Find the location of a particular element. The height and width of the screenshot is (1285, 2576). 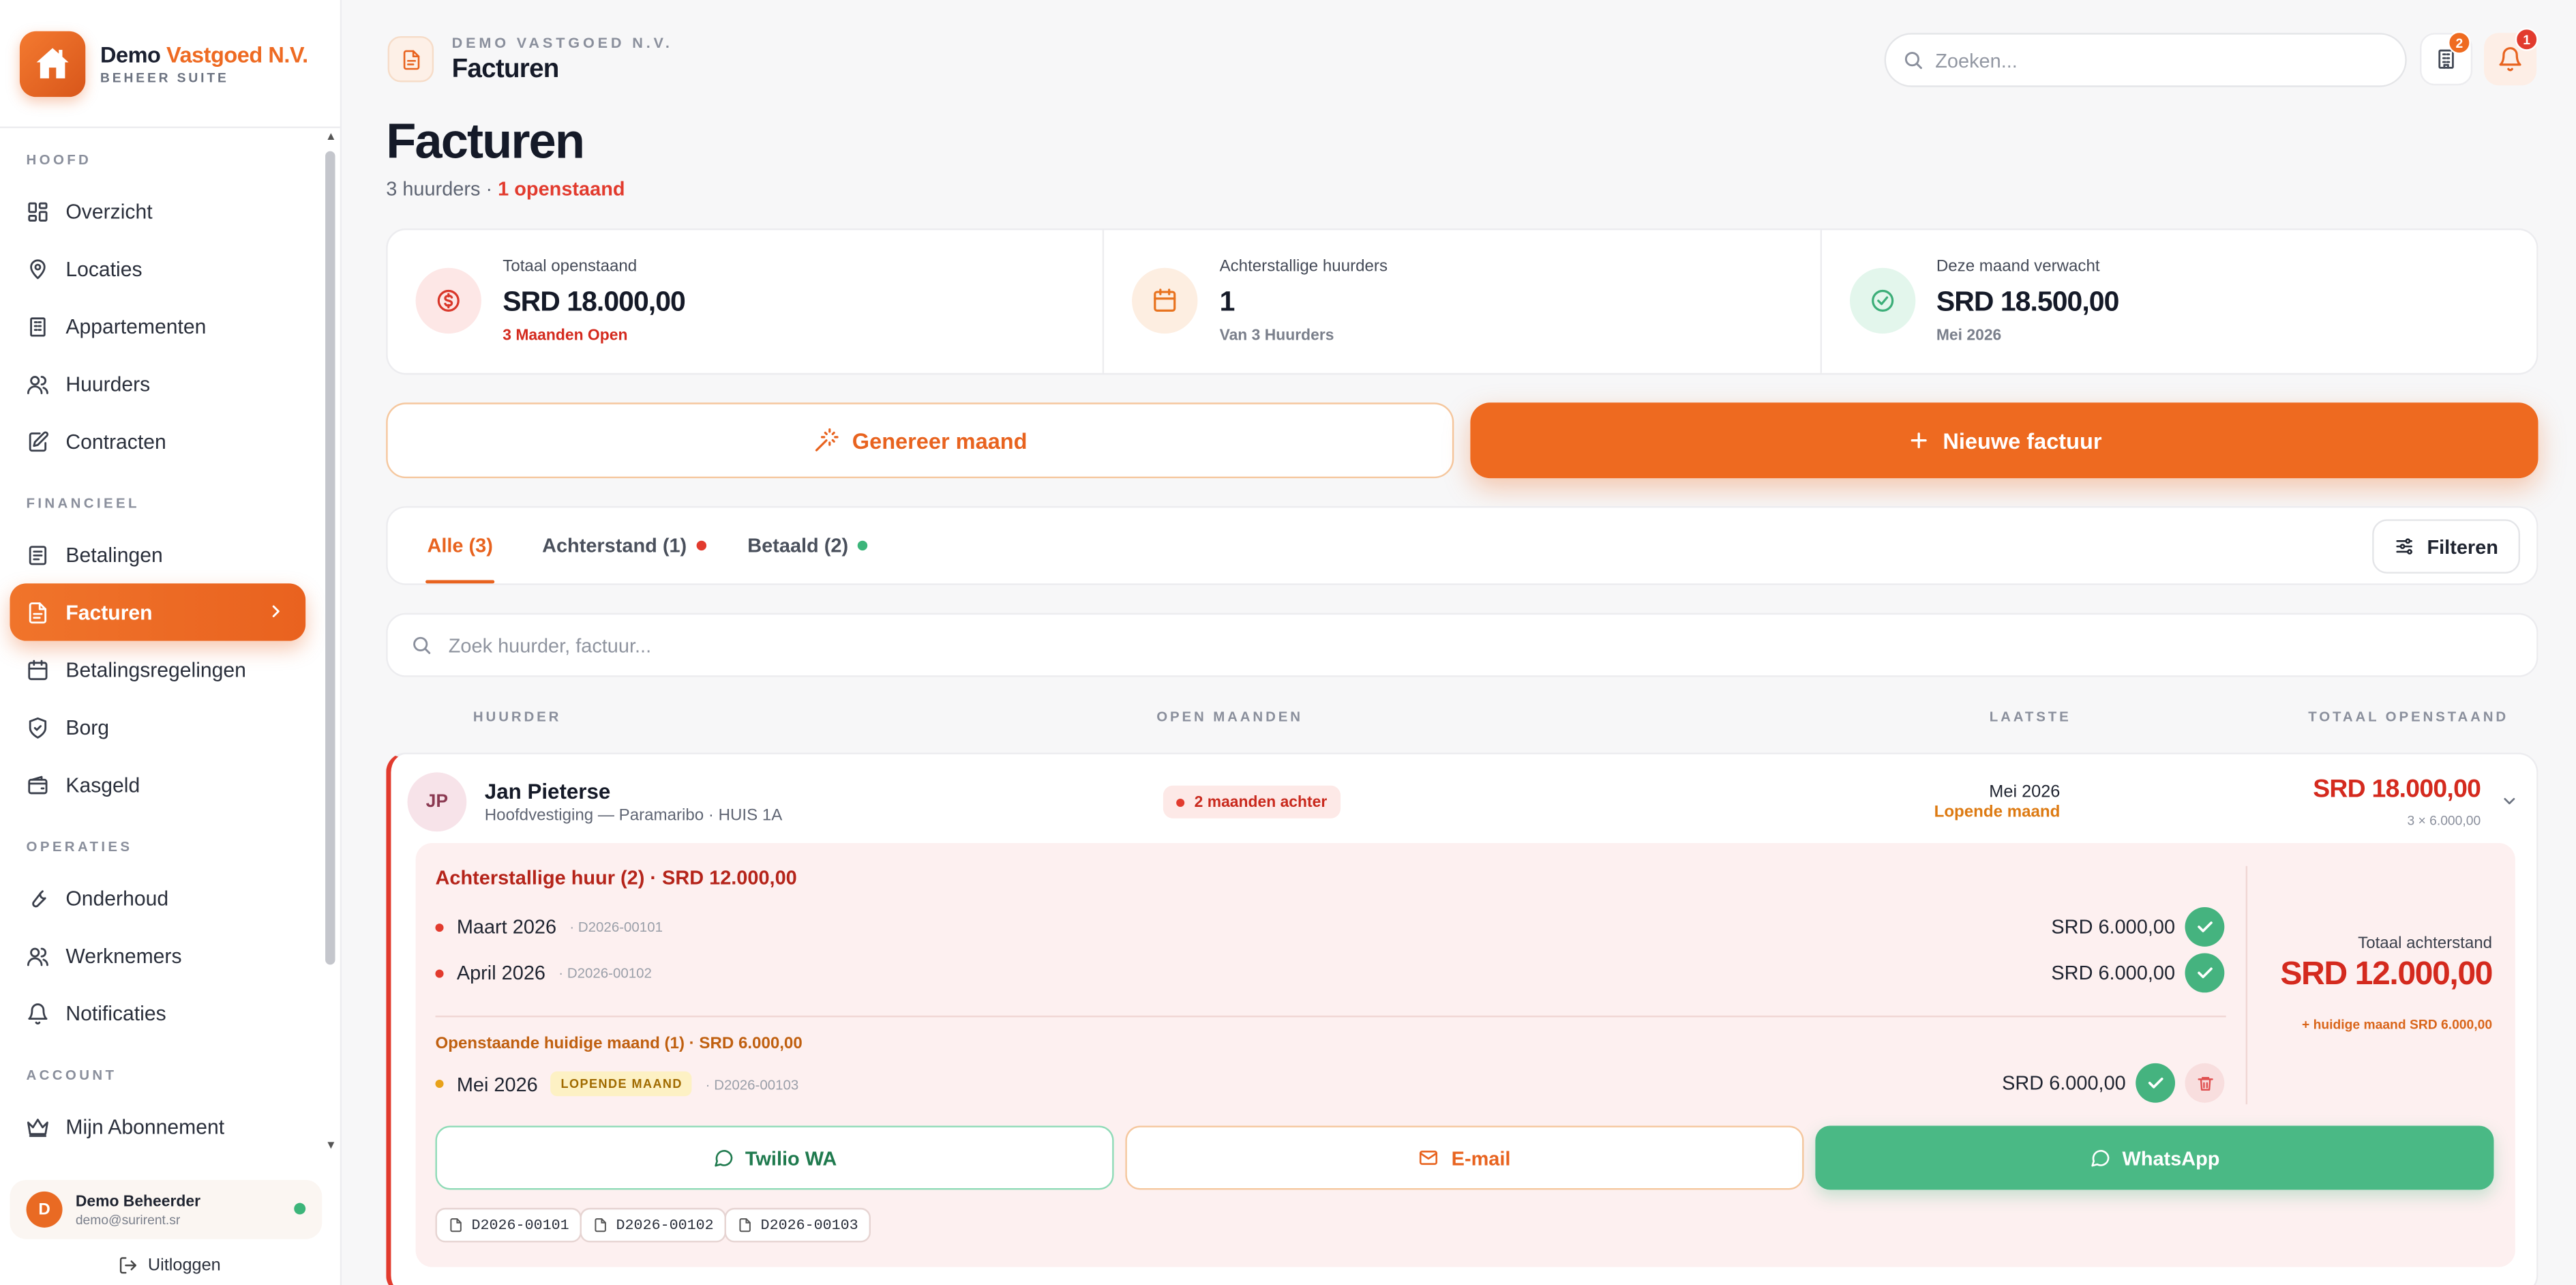

delete-invoice-button is located at coordinates (2205, 1083).